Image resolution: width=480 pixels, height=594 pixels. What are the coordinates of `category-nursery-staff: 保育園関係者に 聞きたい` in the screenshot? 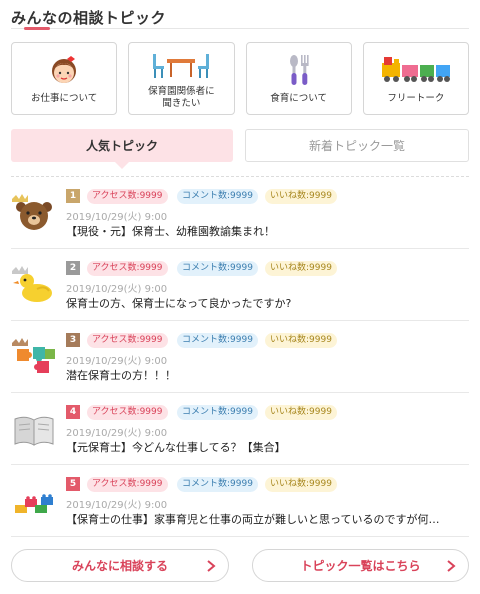 It's located at (181, 78).